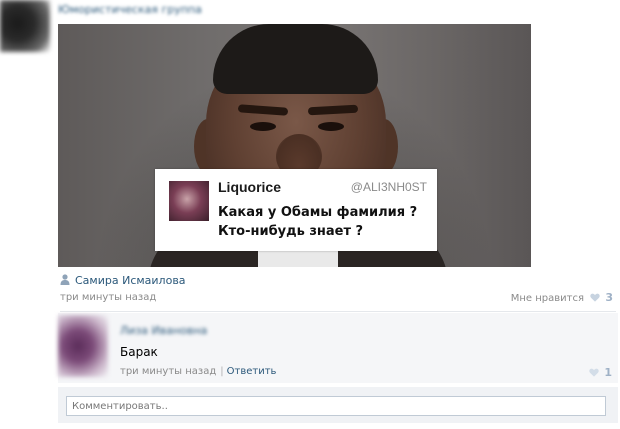  Describe the element at coordinates (263, 126) in the screenshot. I see `photo-eye-left` at that location.